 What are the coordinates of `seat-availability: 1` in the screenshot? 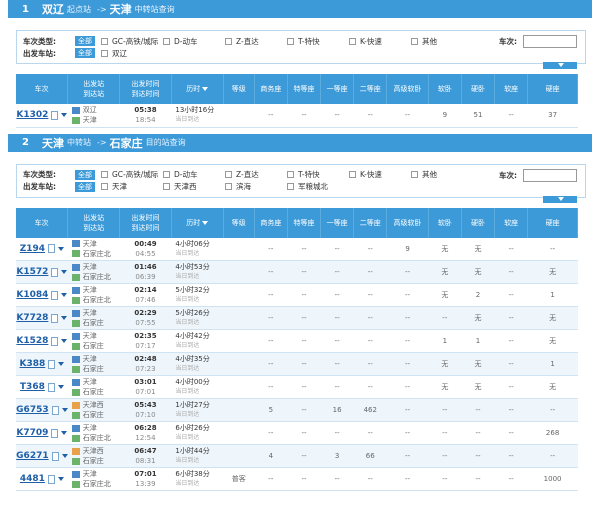 It's located at (552, 364).